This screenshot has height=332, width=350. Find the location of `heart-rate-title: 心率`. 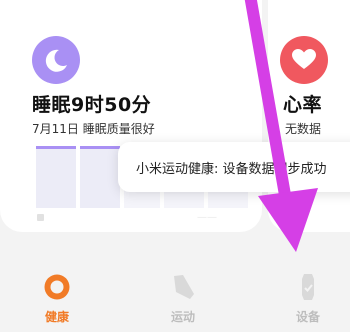

heart-rate-title: 心率 is located at coordinates (303, 105).